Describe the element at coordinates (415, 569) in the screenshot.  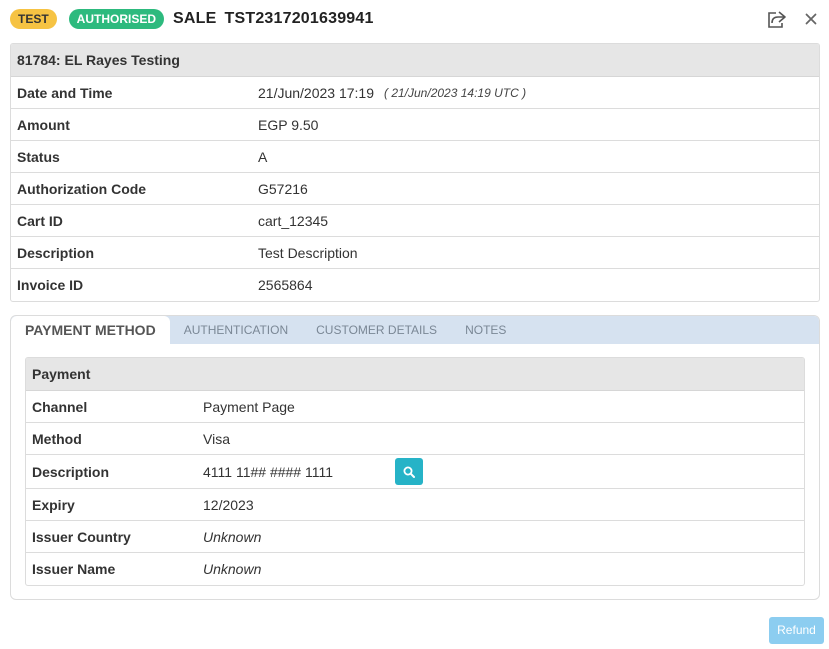
I see `table-row: Issuer Name Unknown` at that location.